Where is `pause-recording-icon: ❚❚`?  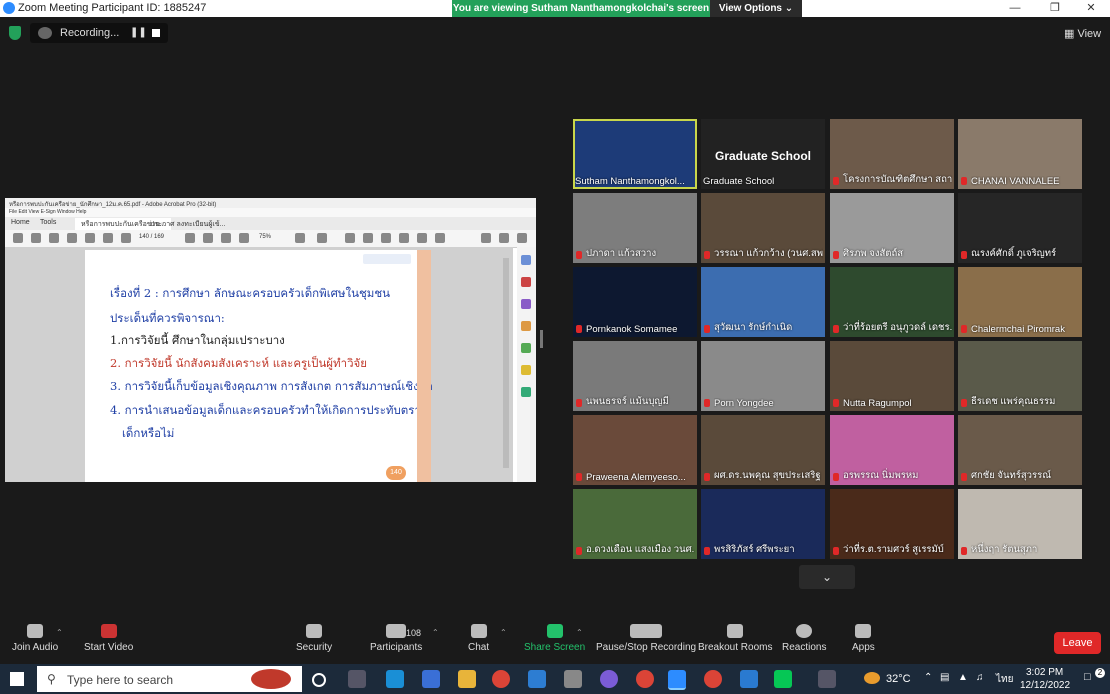
pause-recording-icon: ❚❚ is located at coordinates (138, 32).